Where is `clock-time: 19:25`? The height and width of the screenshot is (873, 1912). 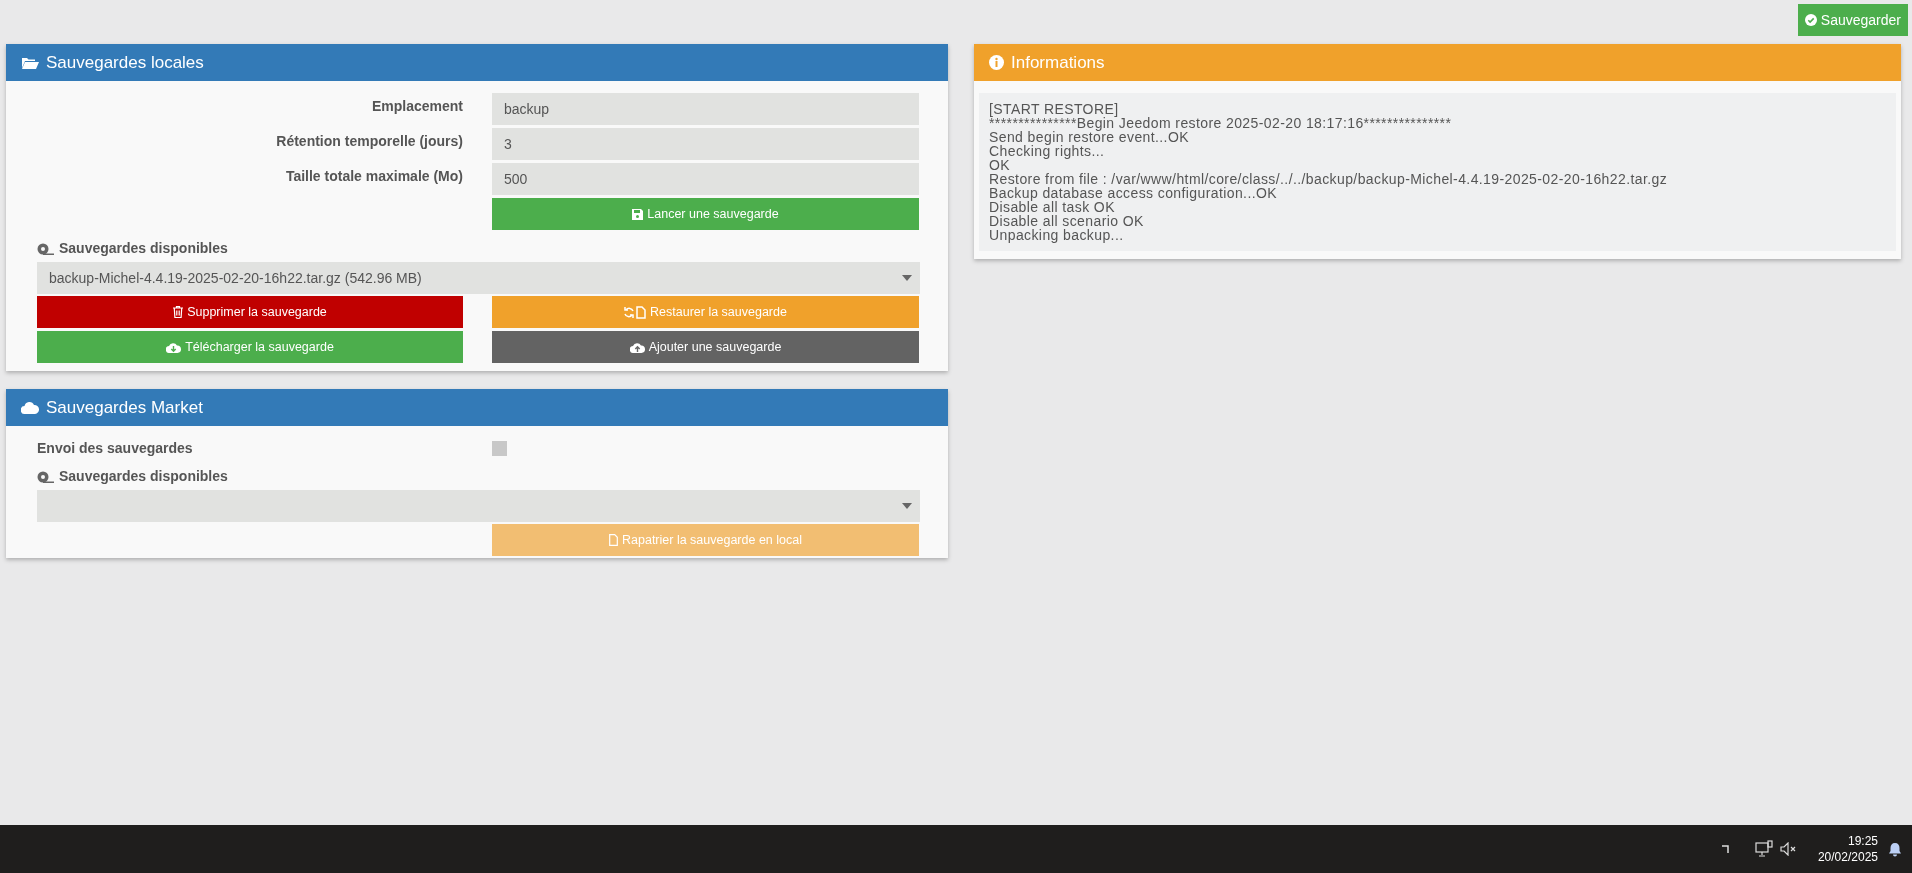
clock-time: 19:25 is located at coordinates (1862, 841).